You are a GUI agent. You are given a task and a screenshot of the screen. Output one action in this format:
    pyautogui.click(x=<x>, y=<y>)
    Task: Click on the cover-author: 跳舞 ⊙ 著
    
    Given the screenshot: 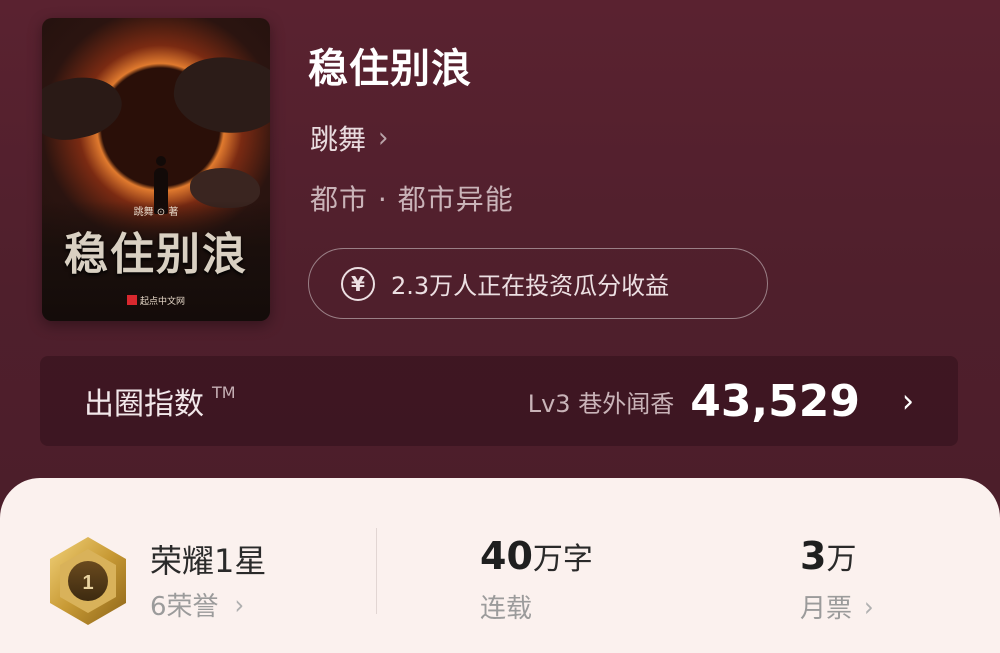 What is the action you would take?
    pyautogui.click(x=156, y=212)
    